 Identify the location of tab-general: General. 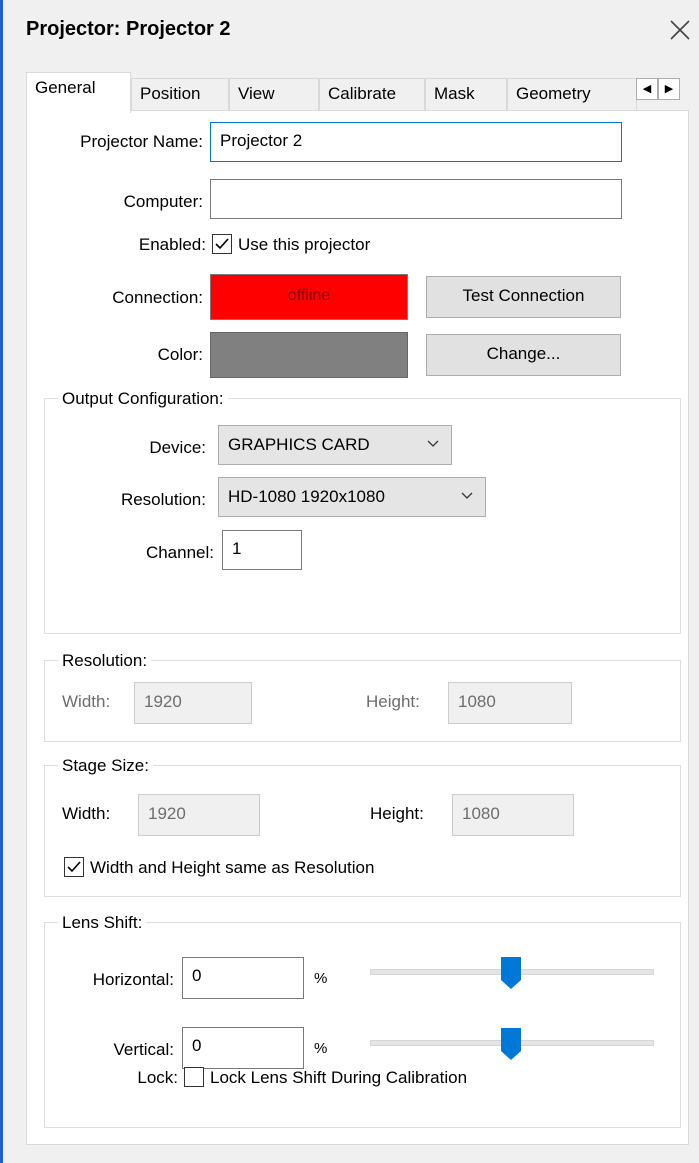
(78, 92).